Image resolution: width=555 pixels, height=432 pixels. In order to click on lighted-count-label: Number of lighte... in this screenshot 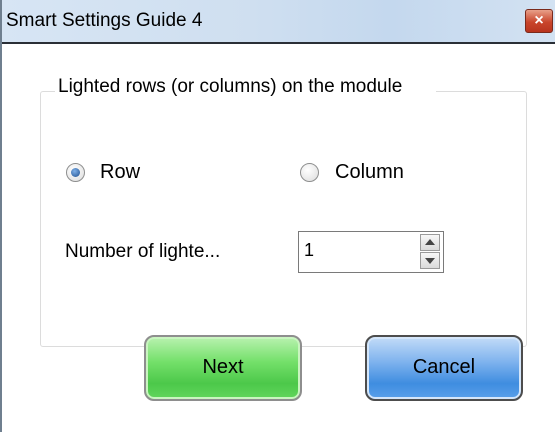, I will do `click(143, 251)`.